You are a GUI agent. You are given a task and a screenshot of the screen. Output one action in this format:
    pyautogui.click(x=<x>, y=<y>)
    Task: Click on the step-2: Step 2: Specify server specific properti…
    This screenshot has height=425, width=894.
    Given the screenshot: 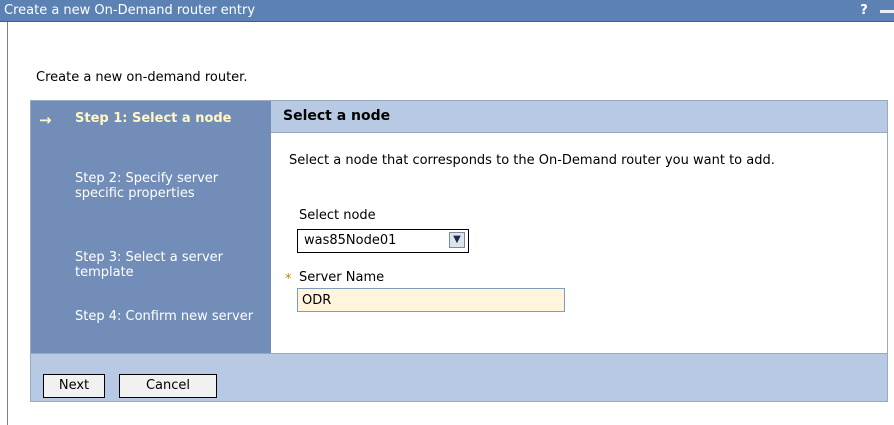 What is the action you would take?
    pyautogui.click(x=147, y=186)
    